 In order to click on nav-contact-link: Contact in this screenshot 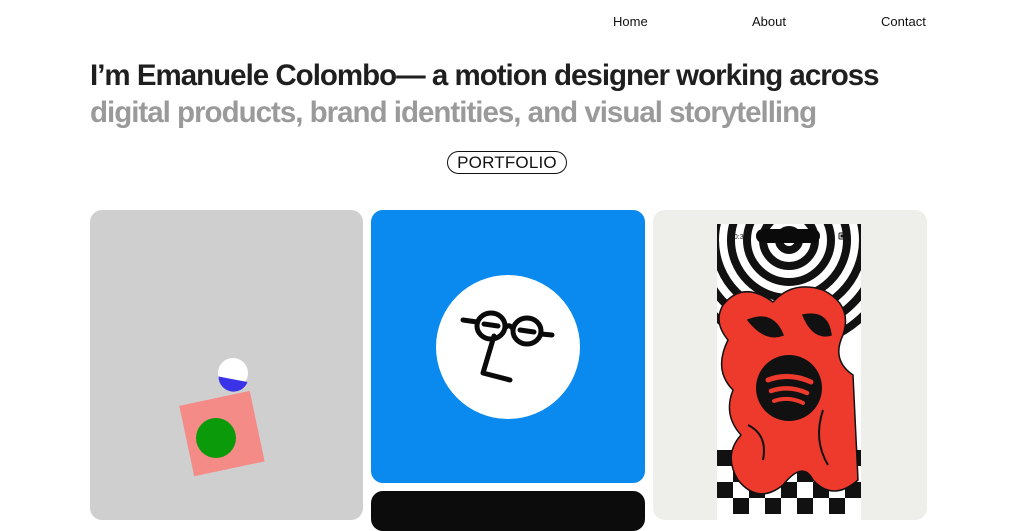, I will do `click(903, 21)`.